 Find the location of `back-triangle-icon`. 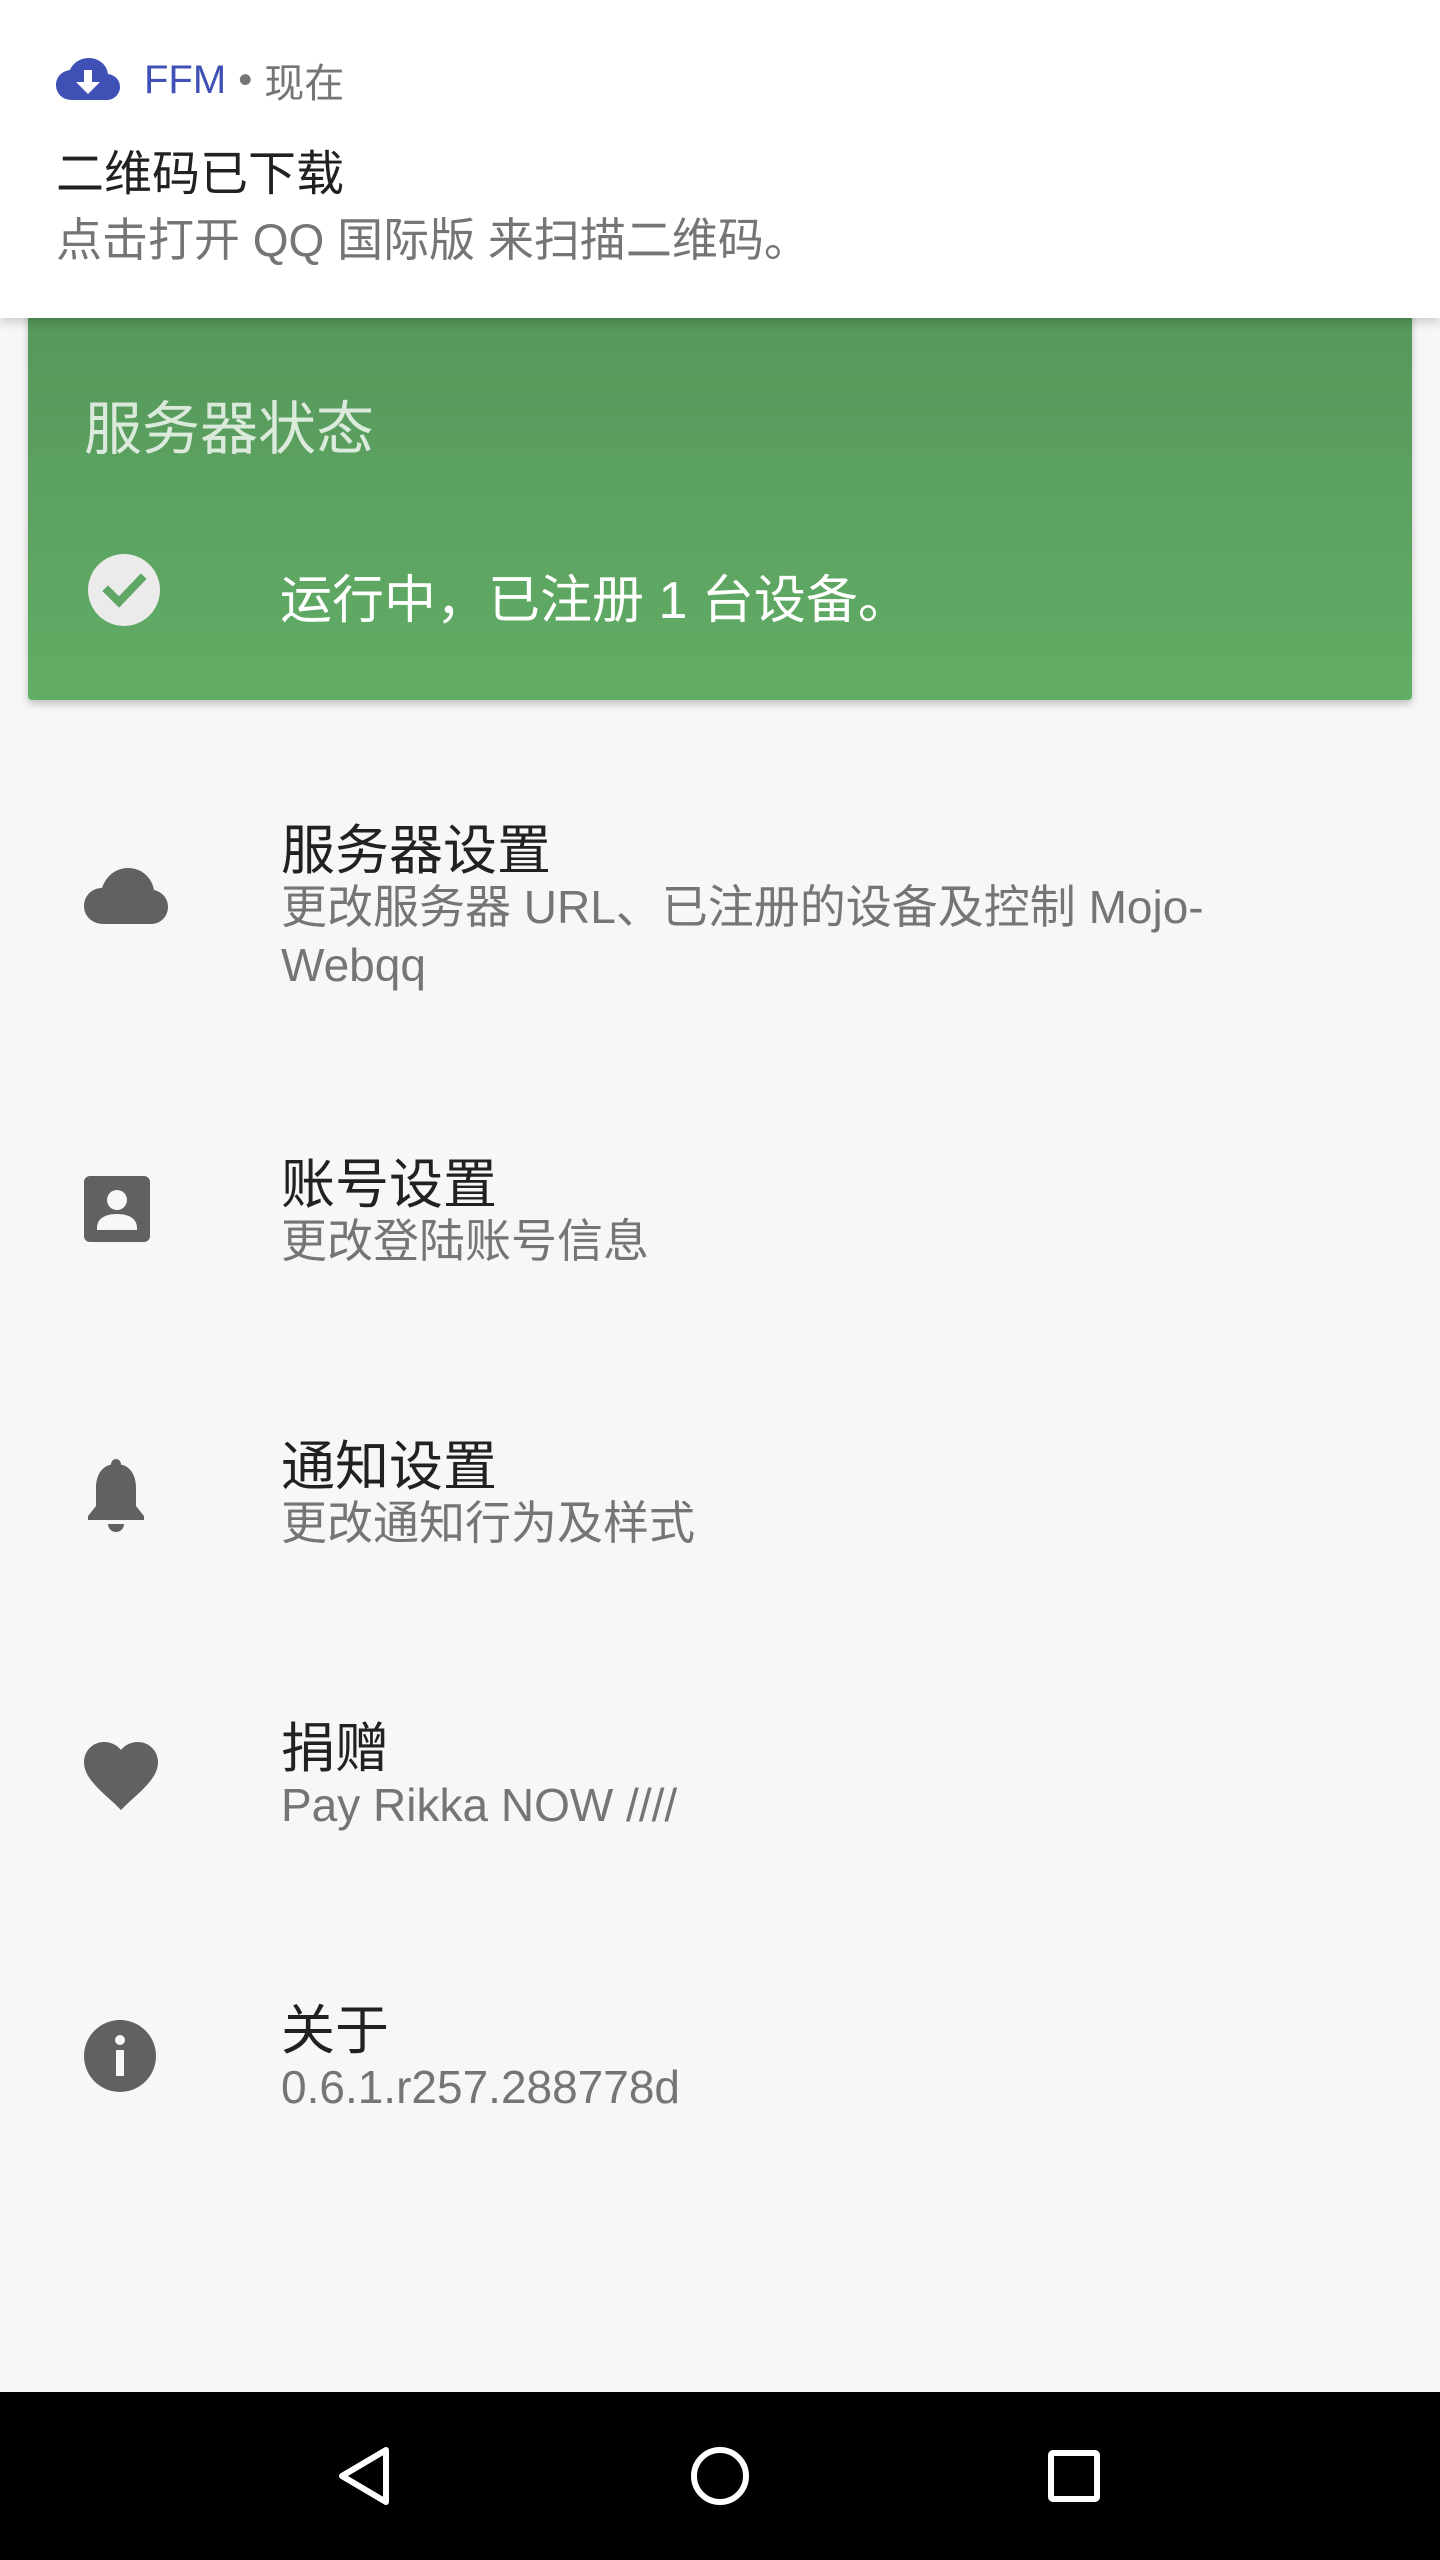

back-triangle-icon is located at coordinates (364, 2476).